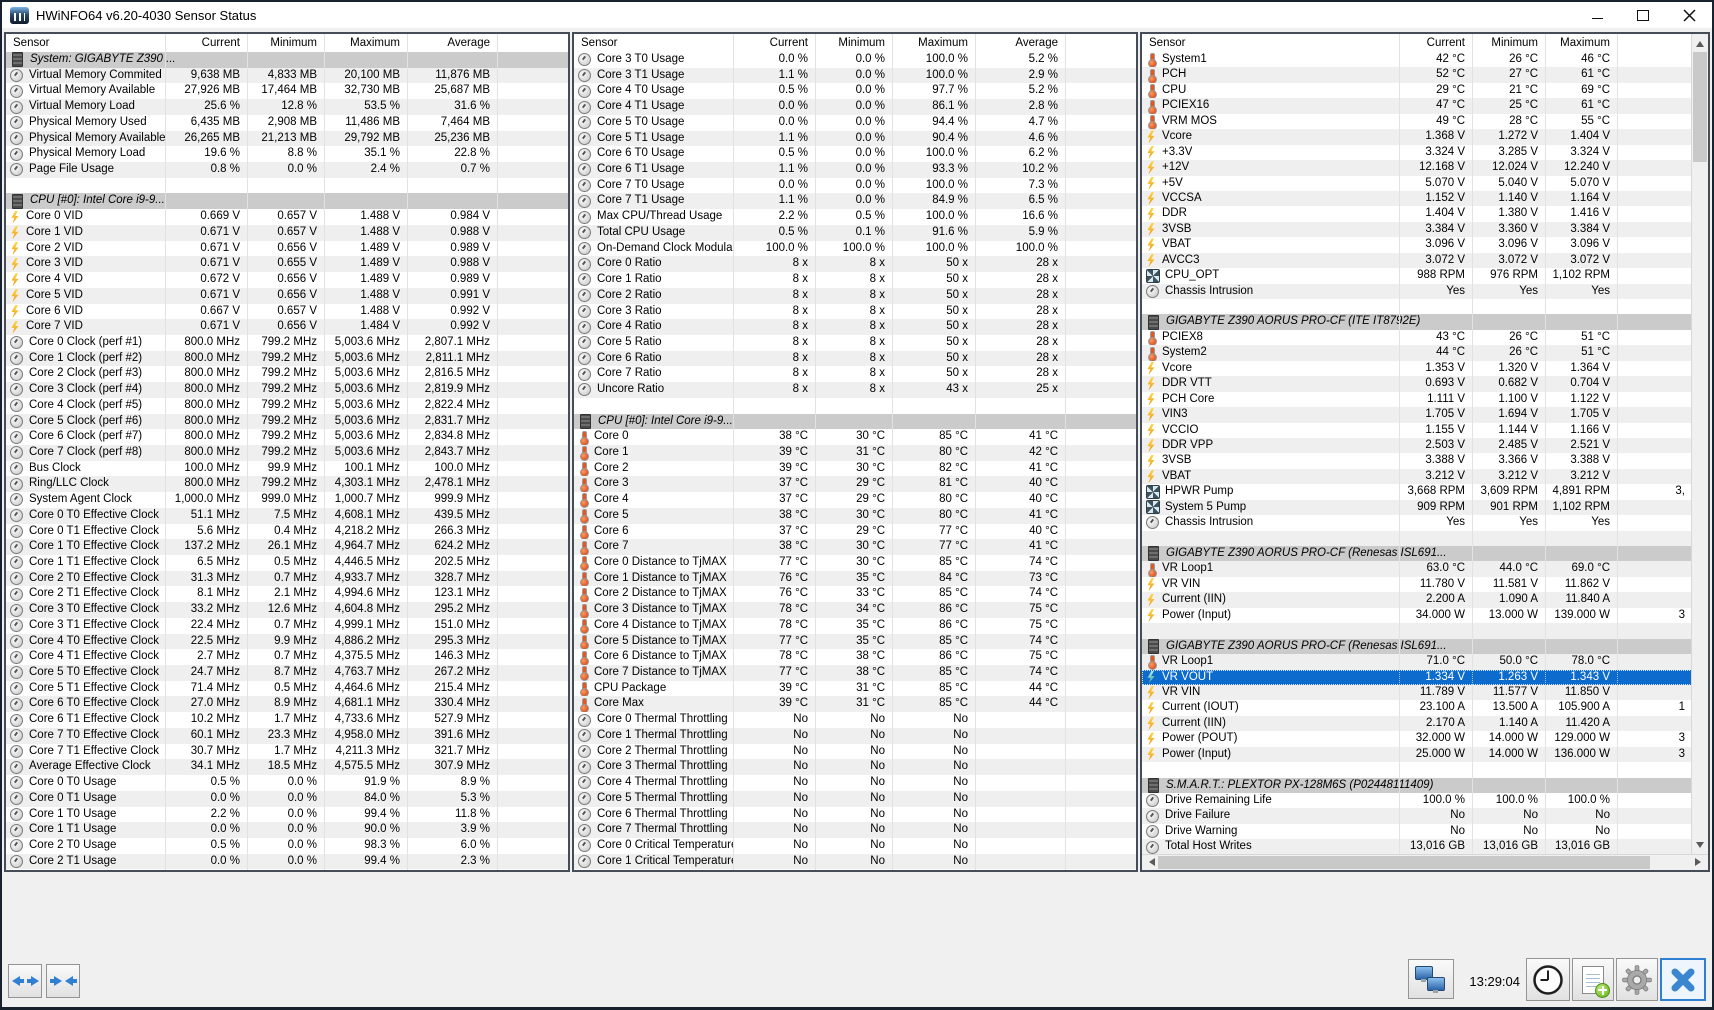 This screenshot has height=1010, width=1714. Describe the element at coordinates (1425, 677) in the screenshot. I see `sensor-row: VR VOUT 1.334 V 1.263 V 1.343 V` at that location.